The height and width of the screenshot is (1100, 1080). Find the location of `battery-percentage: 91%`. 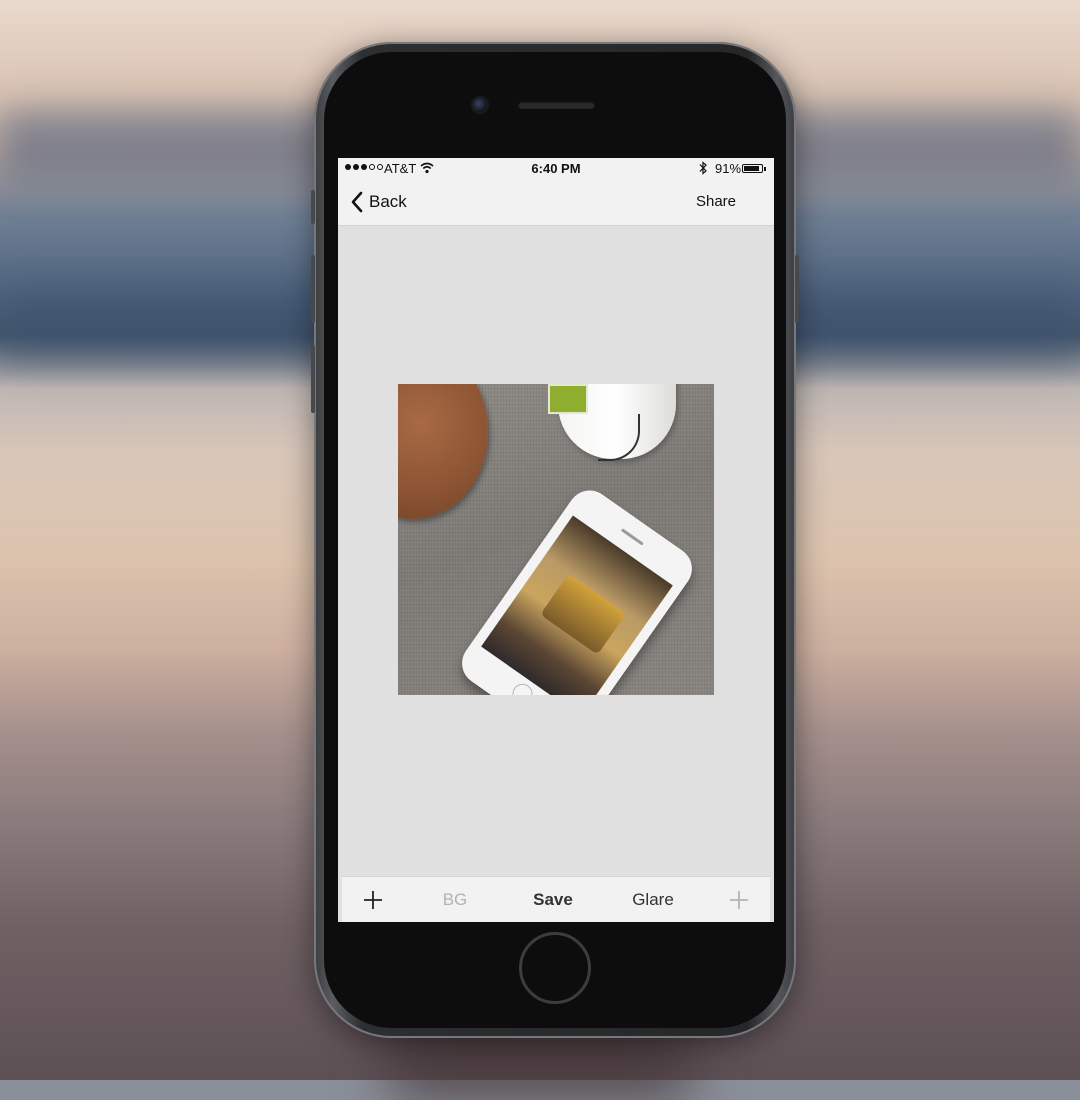

battery-percentage: 91% is located at coordinates (728, 168).